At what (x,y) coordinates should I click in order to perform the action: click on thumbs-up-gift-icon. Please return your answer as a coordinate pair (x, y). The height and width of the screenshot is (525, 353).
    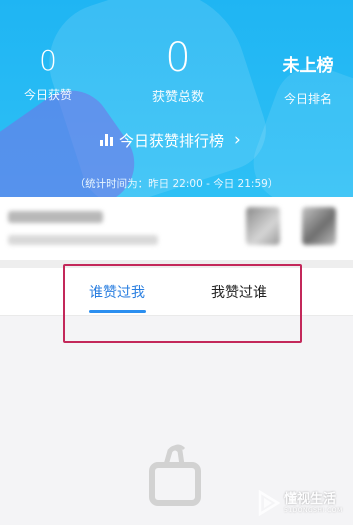
    Looking at the image, I should click on (175, 475).